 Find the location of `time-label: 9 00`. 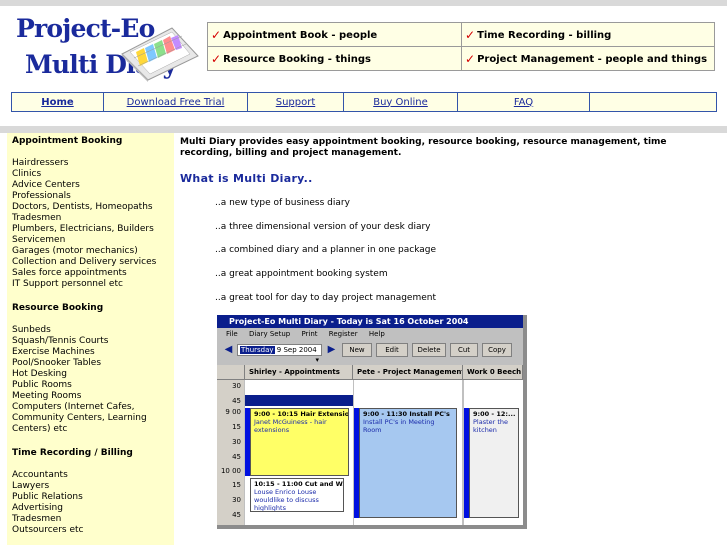

time-label: 9 00 is located at coordinates (233, 412).